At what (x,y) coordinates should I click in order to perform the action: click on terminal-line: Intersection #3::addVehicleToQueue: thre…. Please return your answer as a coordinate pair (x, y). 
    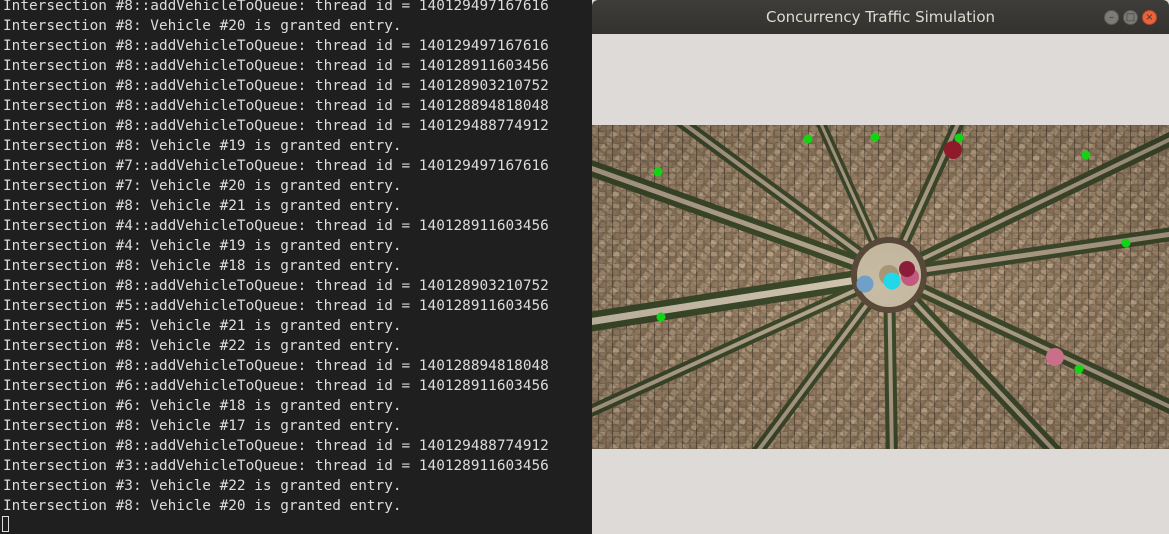
    Looking at the image, I should click on (276, 466).